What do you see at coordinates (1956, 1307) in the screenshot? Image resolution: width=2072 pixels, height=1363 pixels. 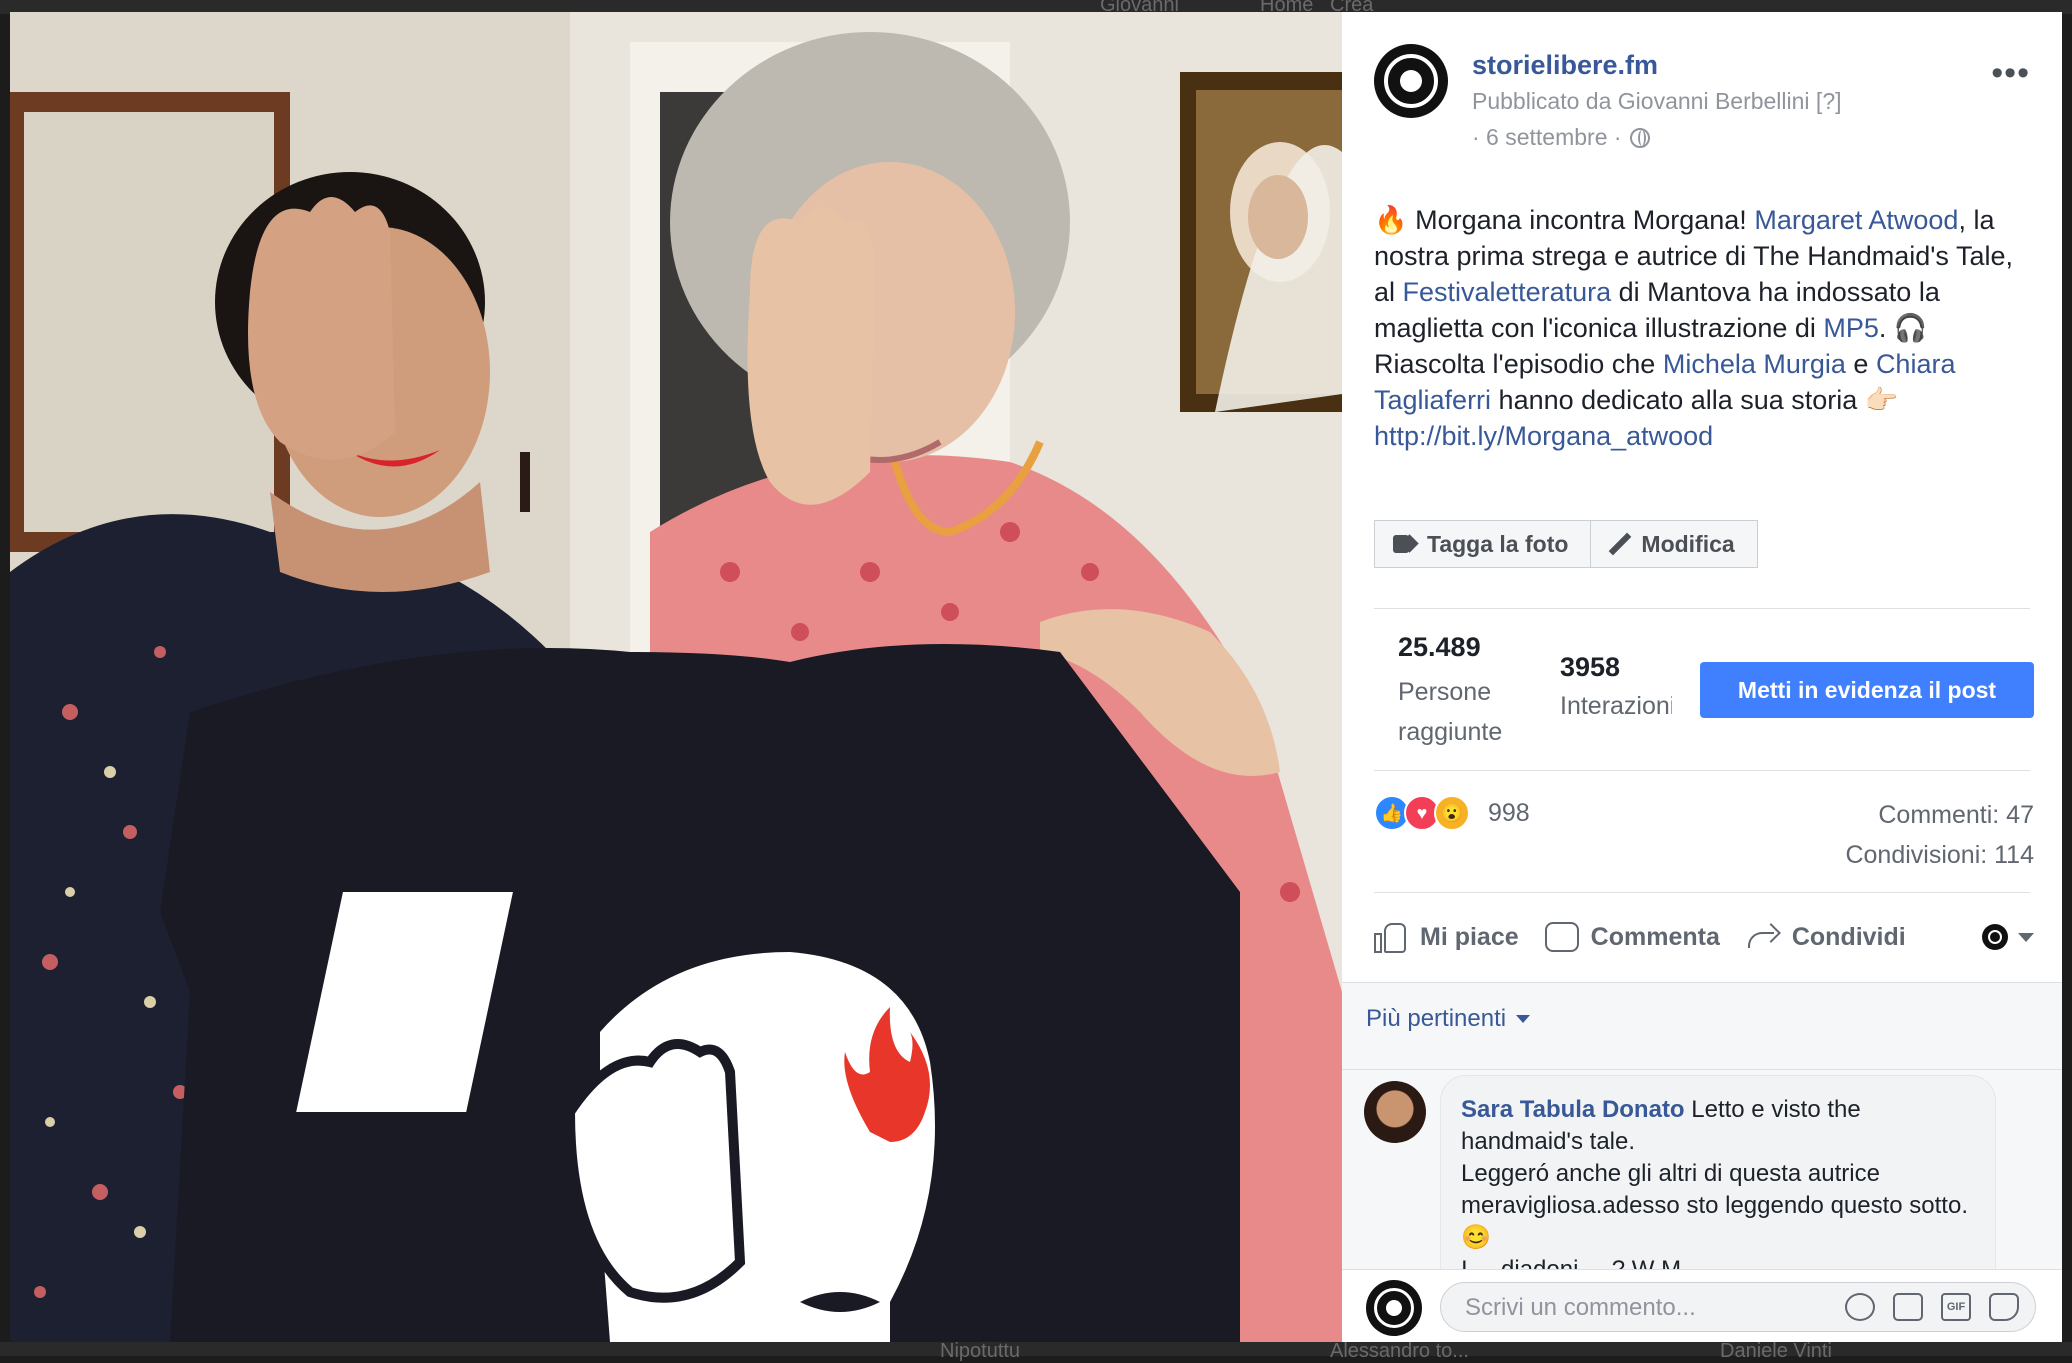 I see `gif-icon: GIF` at bounding box center [1956, 1307].